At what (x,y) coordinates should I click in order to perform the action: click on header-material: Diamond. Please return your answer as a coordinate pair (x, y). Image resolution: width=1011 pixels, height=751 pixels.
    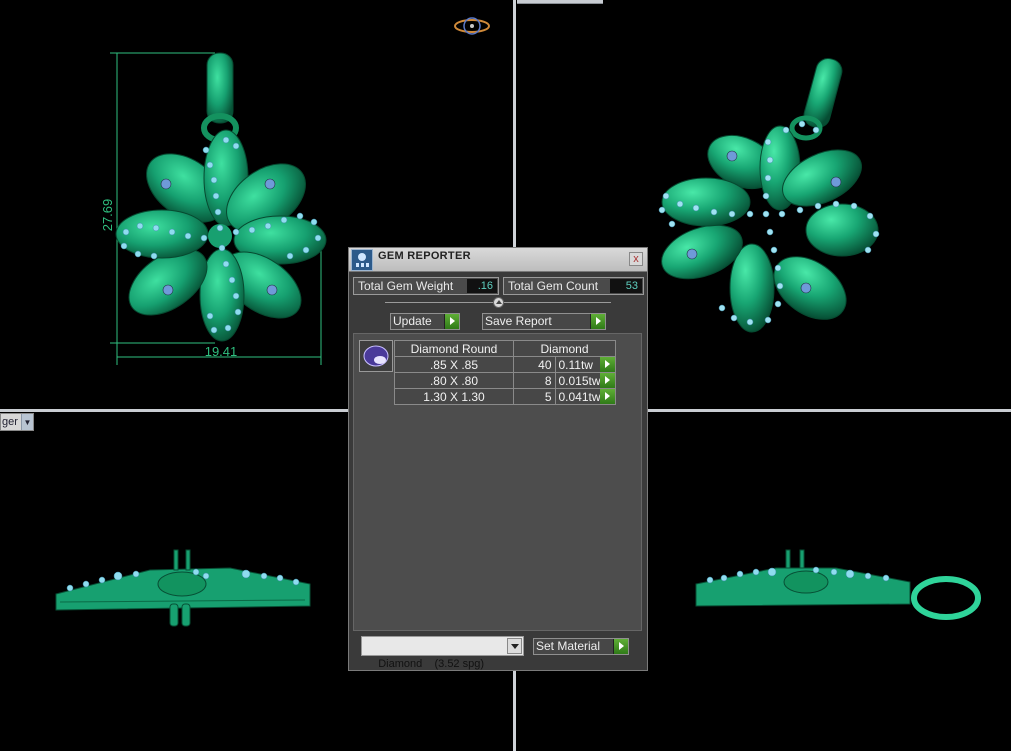
    Looking at the image, I should click on (564, 348).